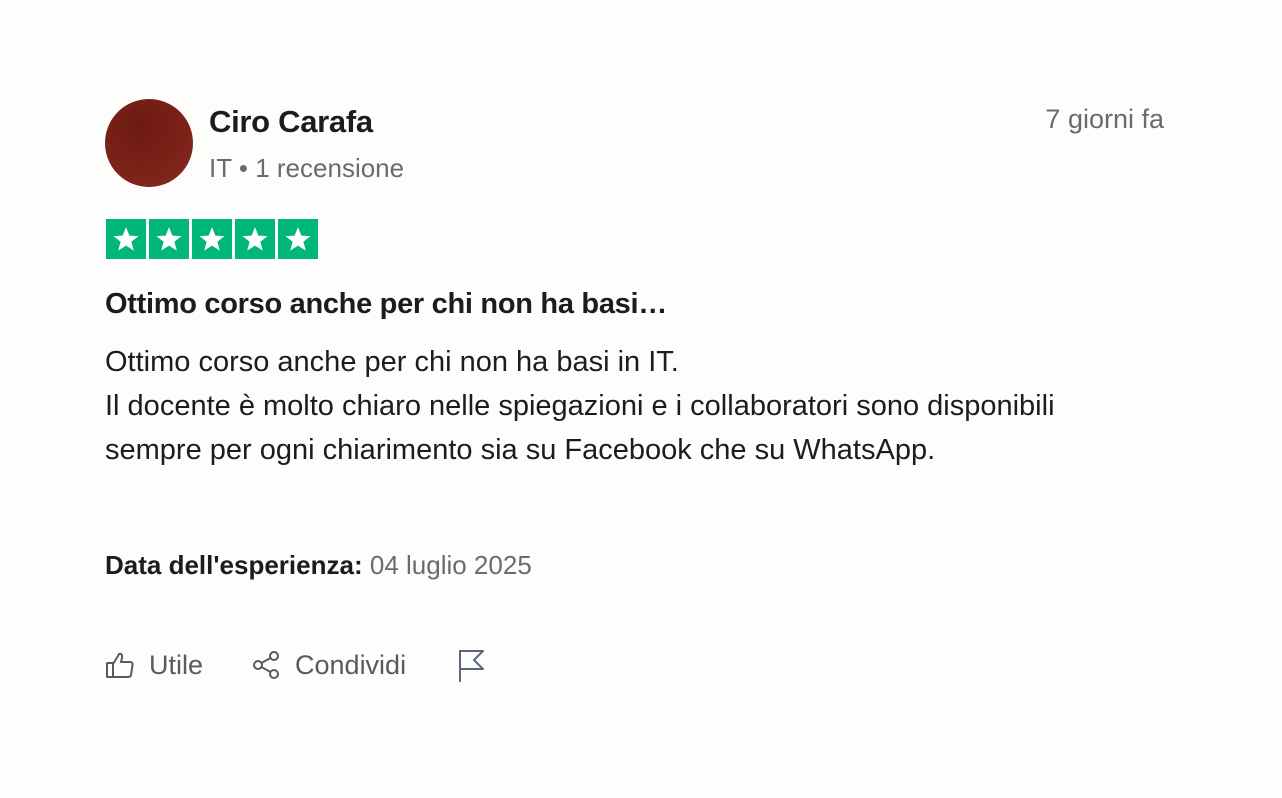 This screenshot has width=1282, height=798. I want to click on experience-label: Data dell'esperienza:, so click(234, 565).